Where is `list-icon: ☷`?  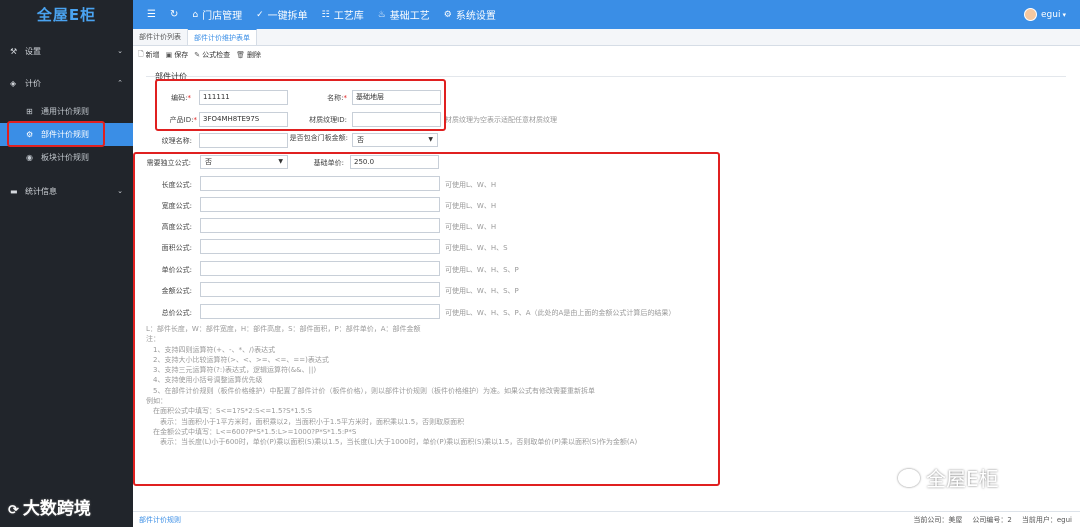
list-icon: ☷ is located at coordinates (325, 14).